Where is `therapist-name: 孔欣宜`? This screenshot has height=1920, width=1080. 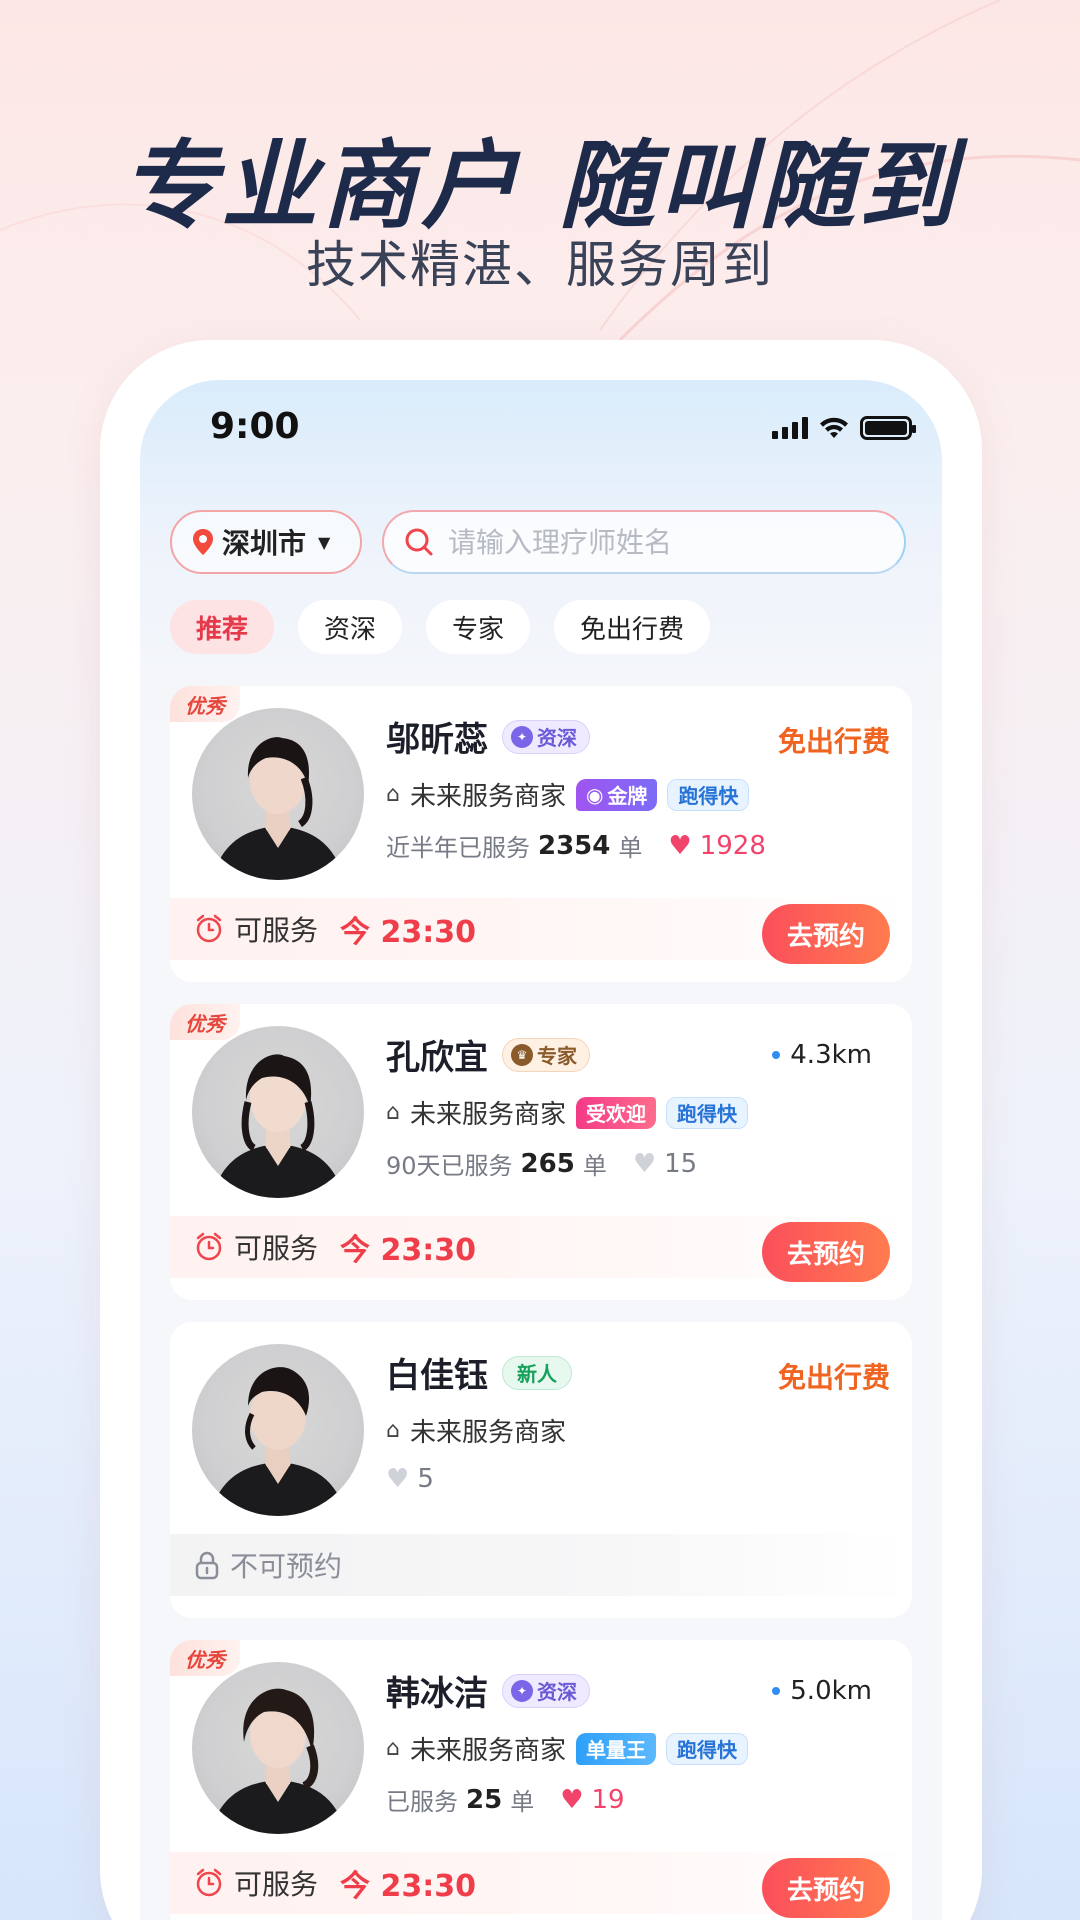 therapist-name: 孔欣宜 is located at coordinates (437, 1058).